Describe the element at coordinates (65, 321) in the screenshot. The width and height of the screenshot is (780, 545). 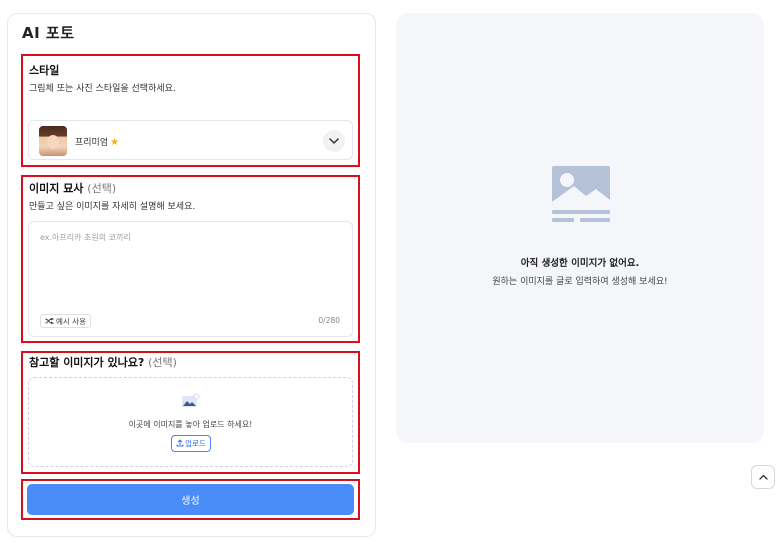
I see `use-example-button: 예시 사용` at that location.